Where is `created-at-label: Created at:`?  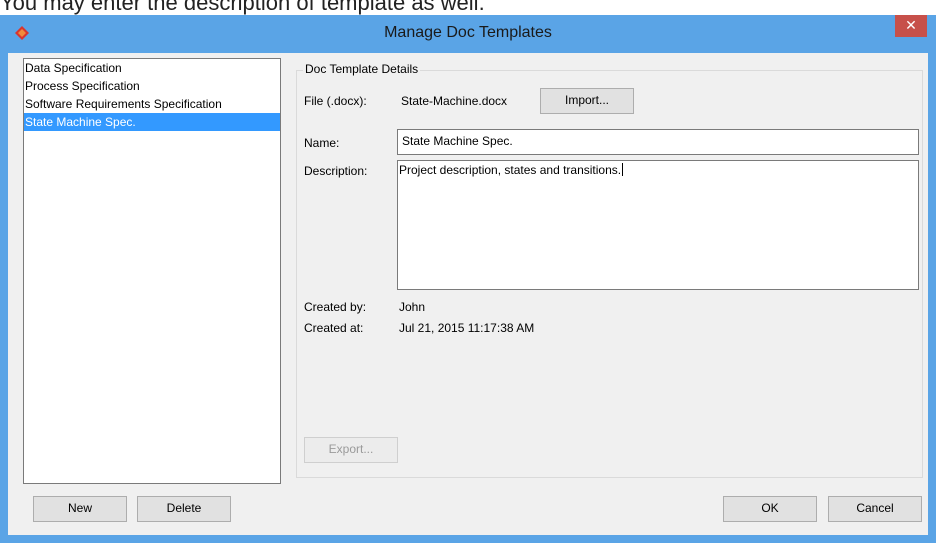 created-at-label: Created at: is located at coordinates (334, 328).